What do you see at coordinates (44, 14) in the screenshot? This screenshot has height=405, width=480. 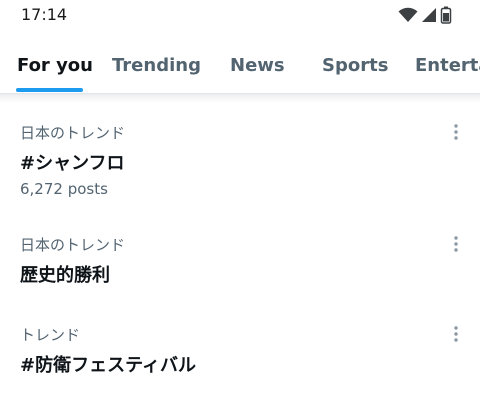 I see `status-time: 17:14` at bounding box center [44, 14].